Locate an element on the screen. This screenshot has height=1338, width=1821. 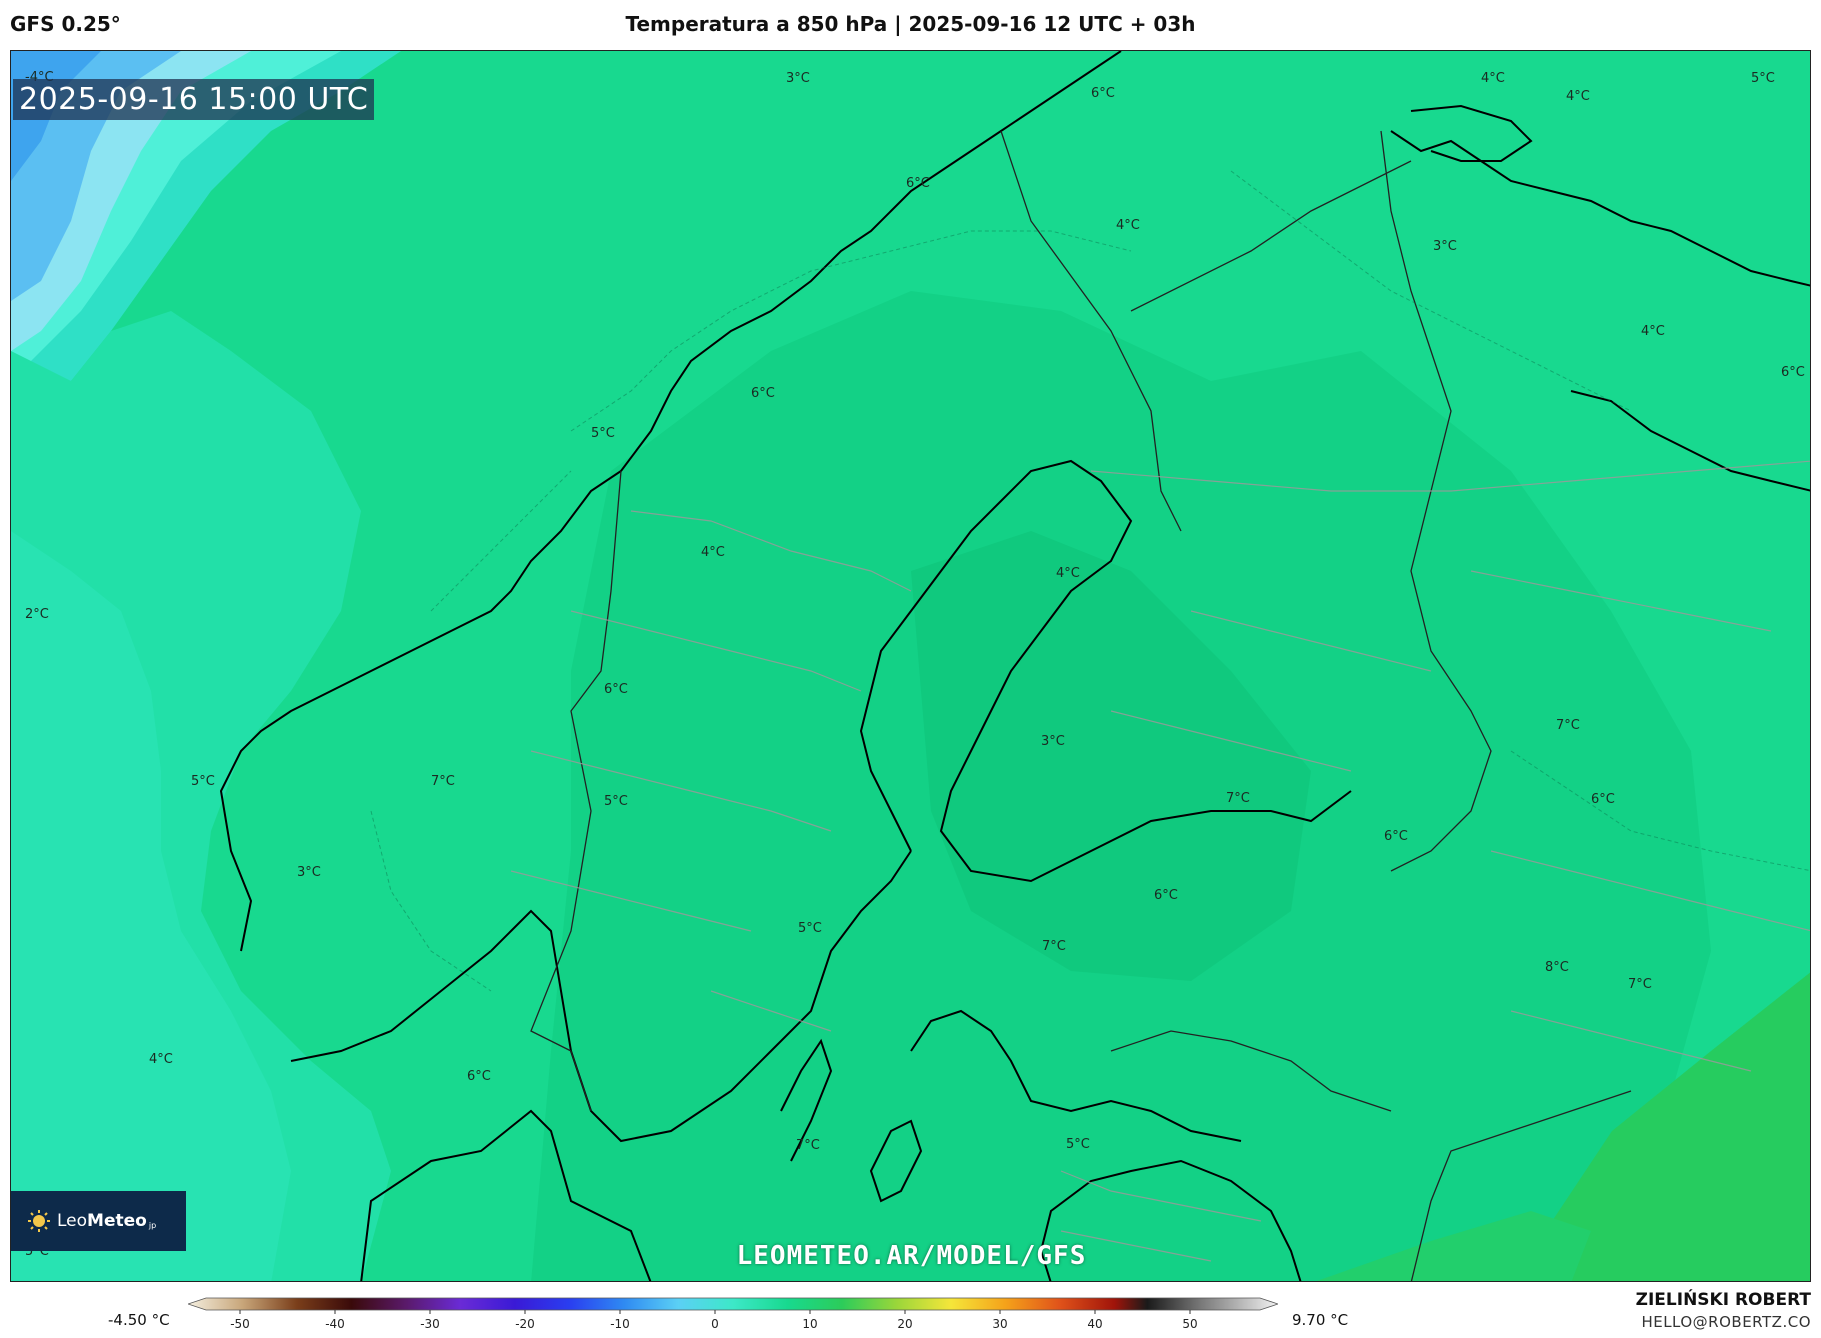
colorbar-tick-label: -10 is located at coordinates (620, 1324).